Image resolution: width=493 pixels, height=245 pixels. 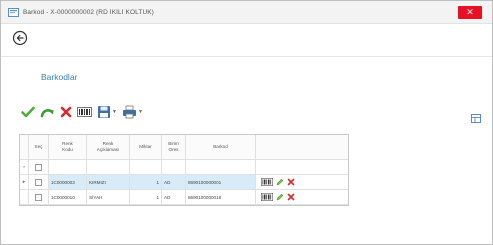 I want to click on header-divider, so click(x=246, y=56).